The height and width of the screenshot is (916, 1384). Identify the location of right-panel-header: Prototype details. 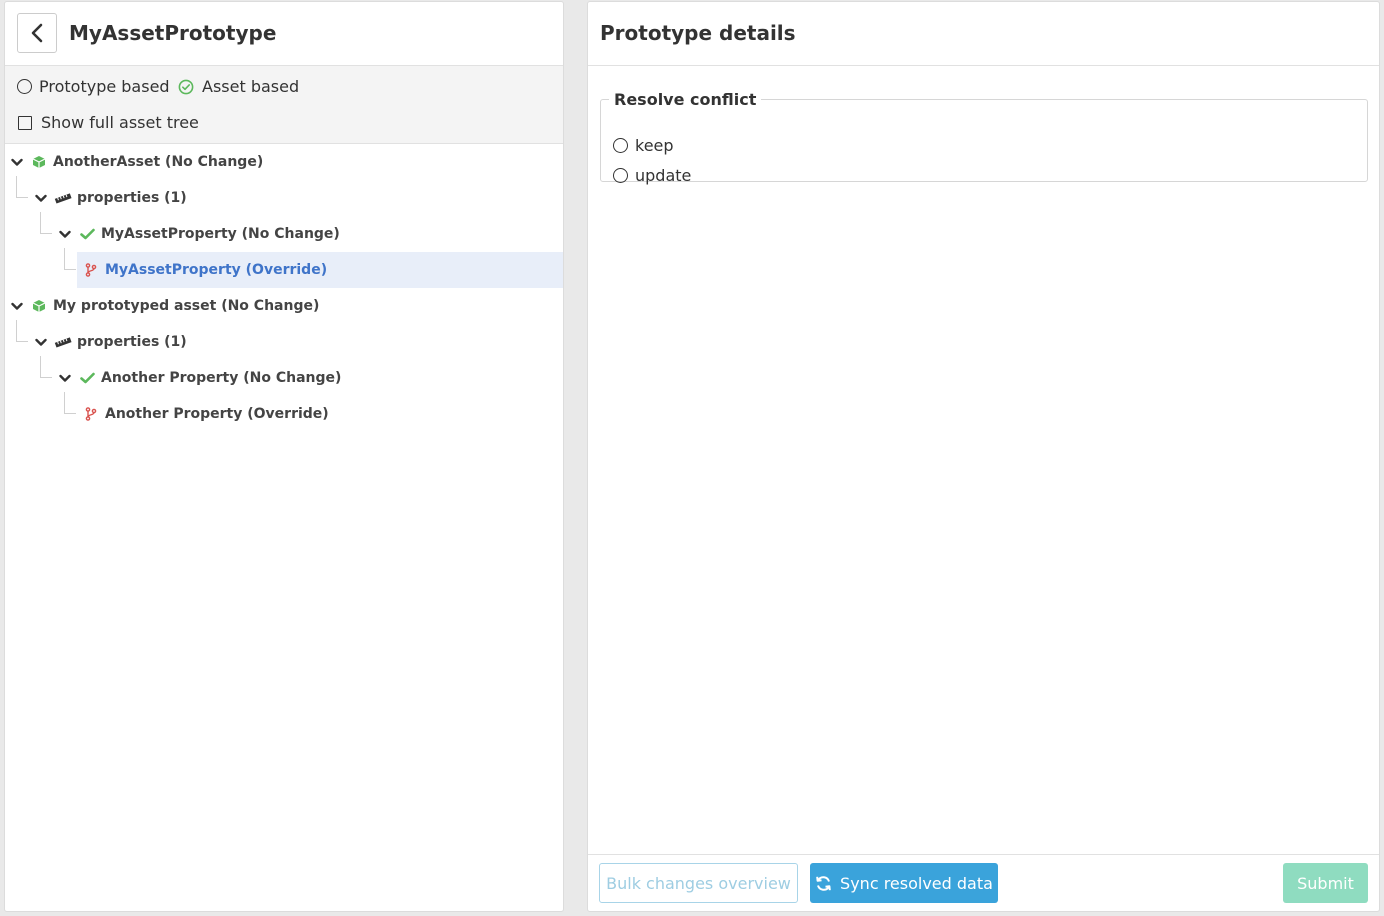
(983, 34).